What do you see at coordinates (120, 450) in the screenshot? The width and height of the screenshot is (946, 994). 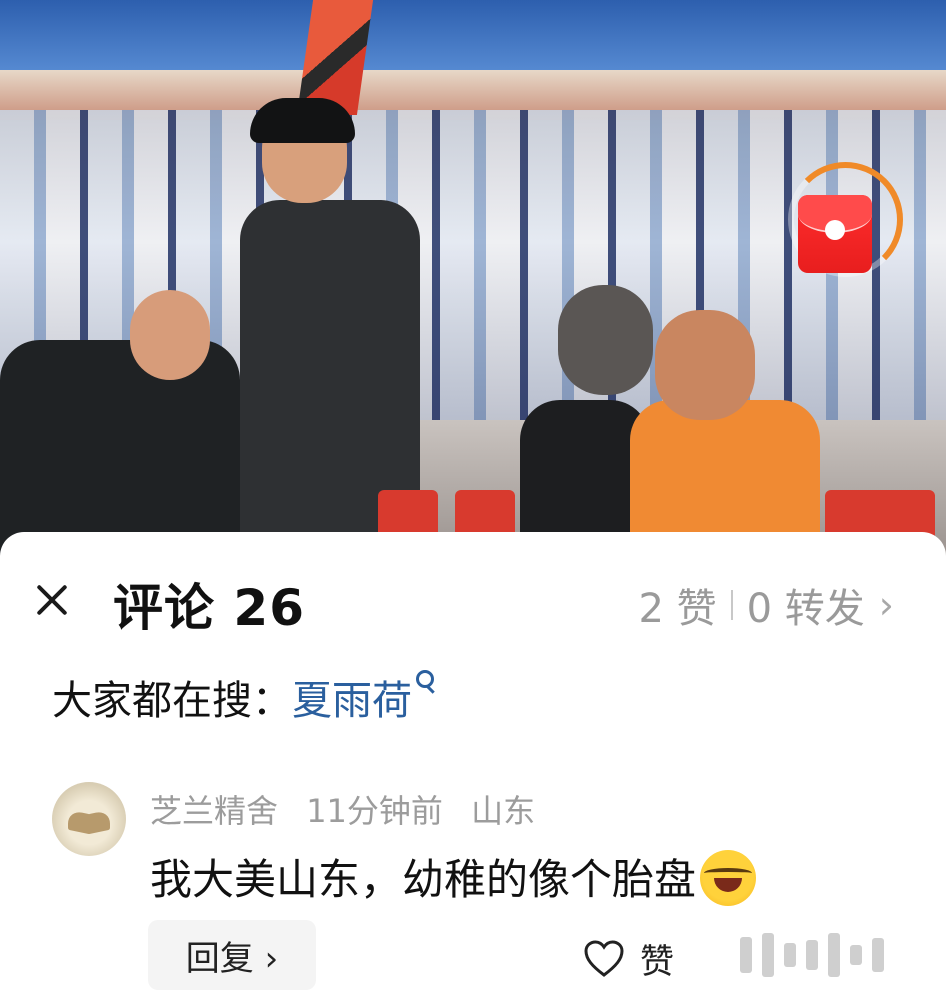 I see `spectator-left` at bounding box center [120, 450].